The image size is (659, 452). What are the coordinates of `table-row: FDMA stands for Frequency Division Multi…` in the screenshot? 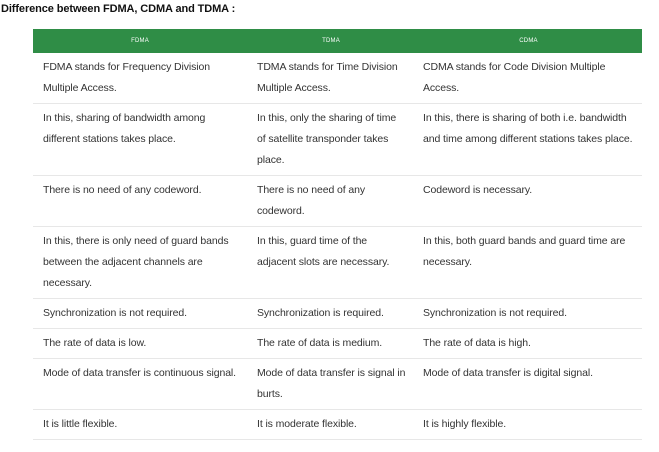 It's located at (337, 78).